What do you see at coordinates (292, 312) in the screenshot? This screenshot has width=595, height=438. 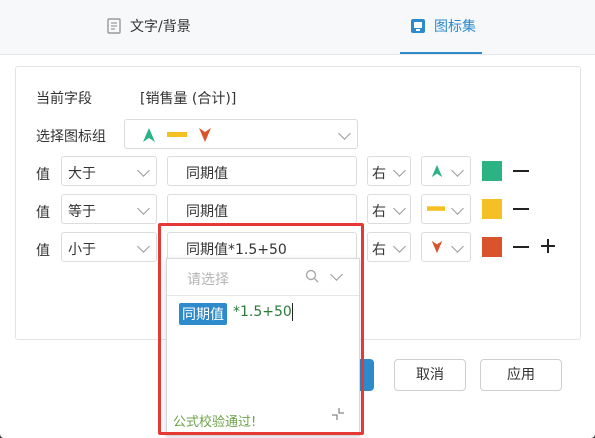 I see `text-caret` at bounding box center [292, 312].